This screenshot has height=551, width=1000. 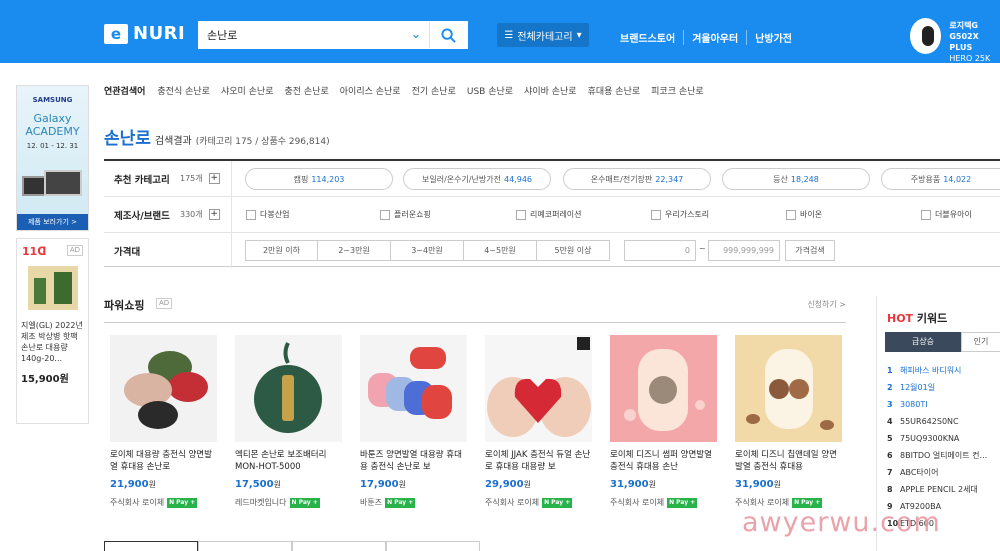 What do you see at coordinates (413, 461) in the screenshot?
I see `product-name: 바툰즈 양면발열 대용량 휴대용 충전식 손난로 보` at bounding box center [413, 461].